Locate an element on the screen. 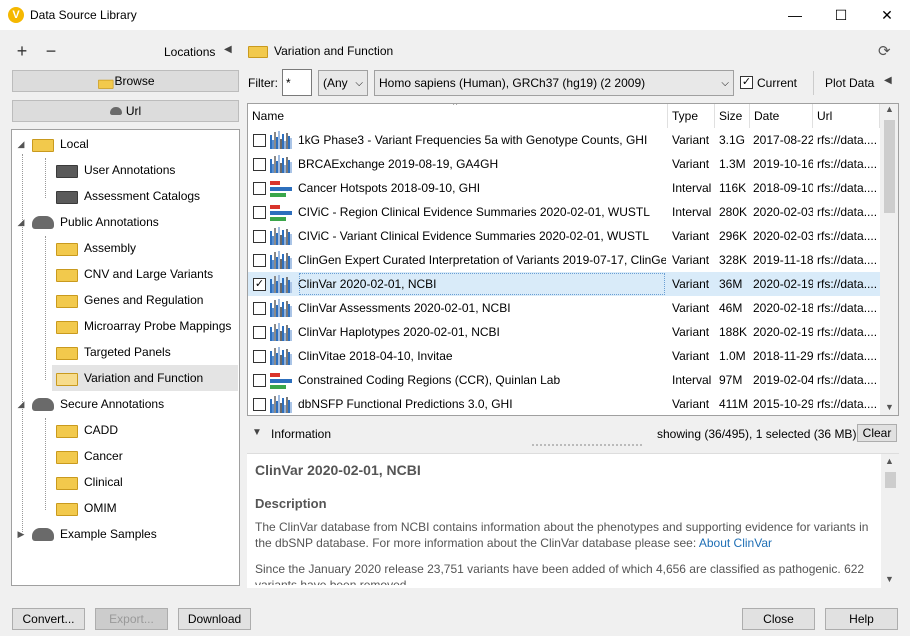 The height and width of the screenshot is (636, 910). toolbar-divider is located at coordinates (813, 83).